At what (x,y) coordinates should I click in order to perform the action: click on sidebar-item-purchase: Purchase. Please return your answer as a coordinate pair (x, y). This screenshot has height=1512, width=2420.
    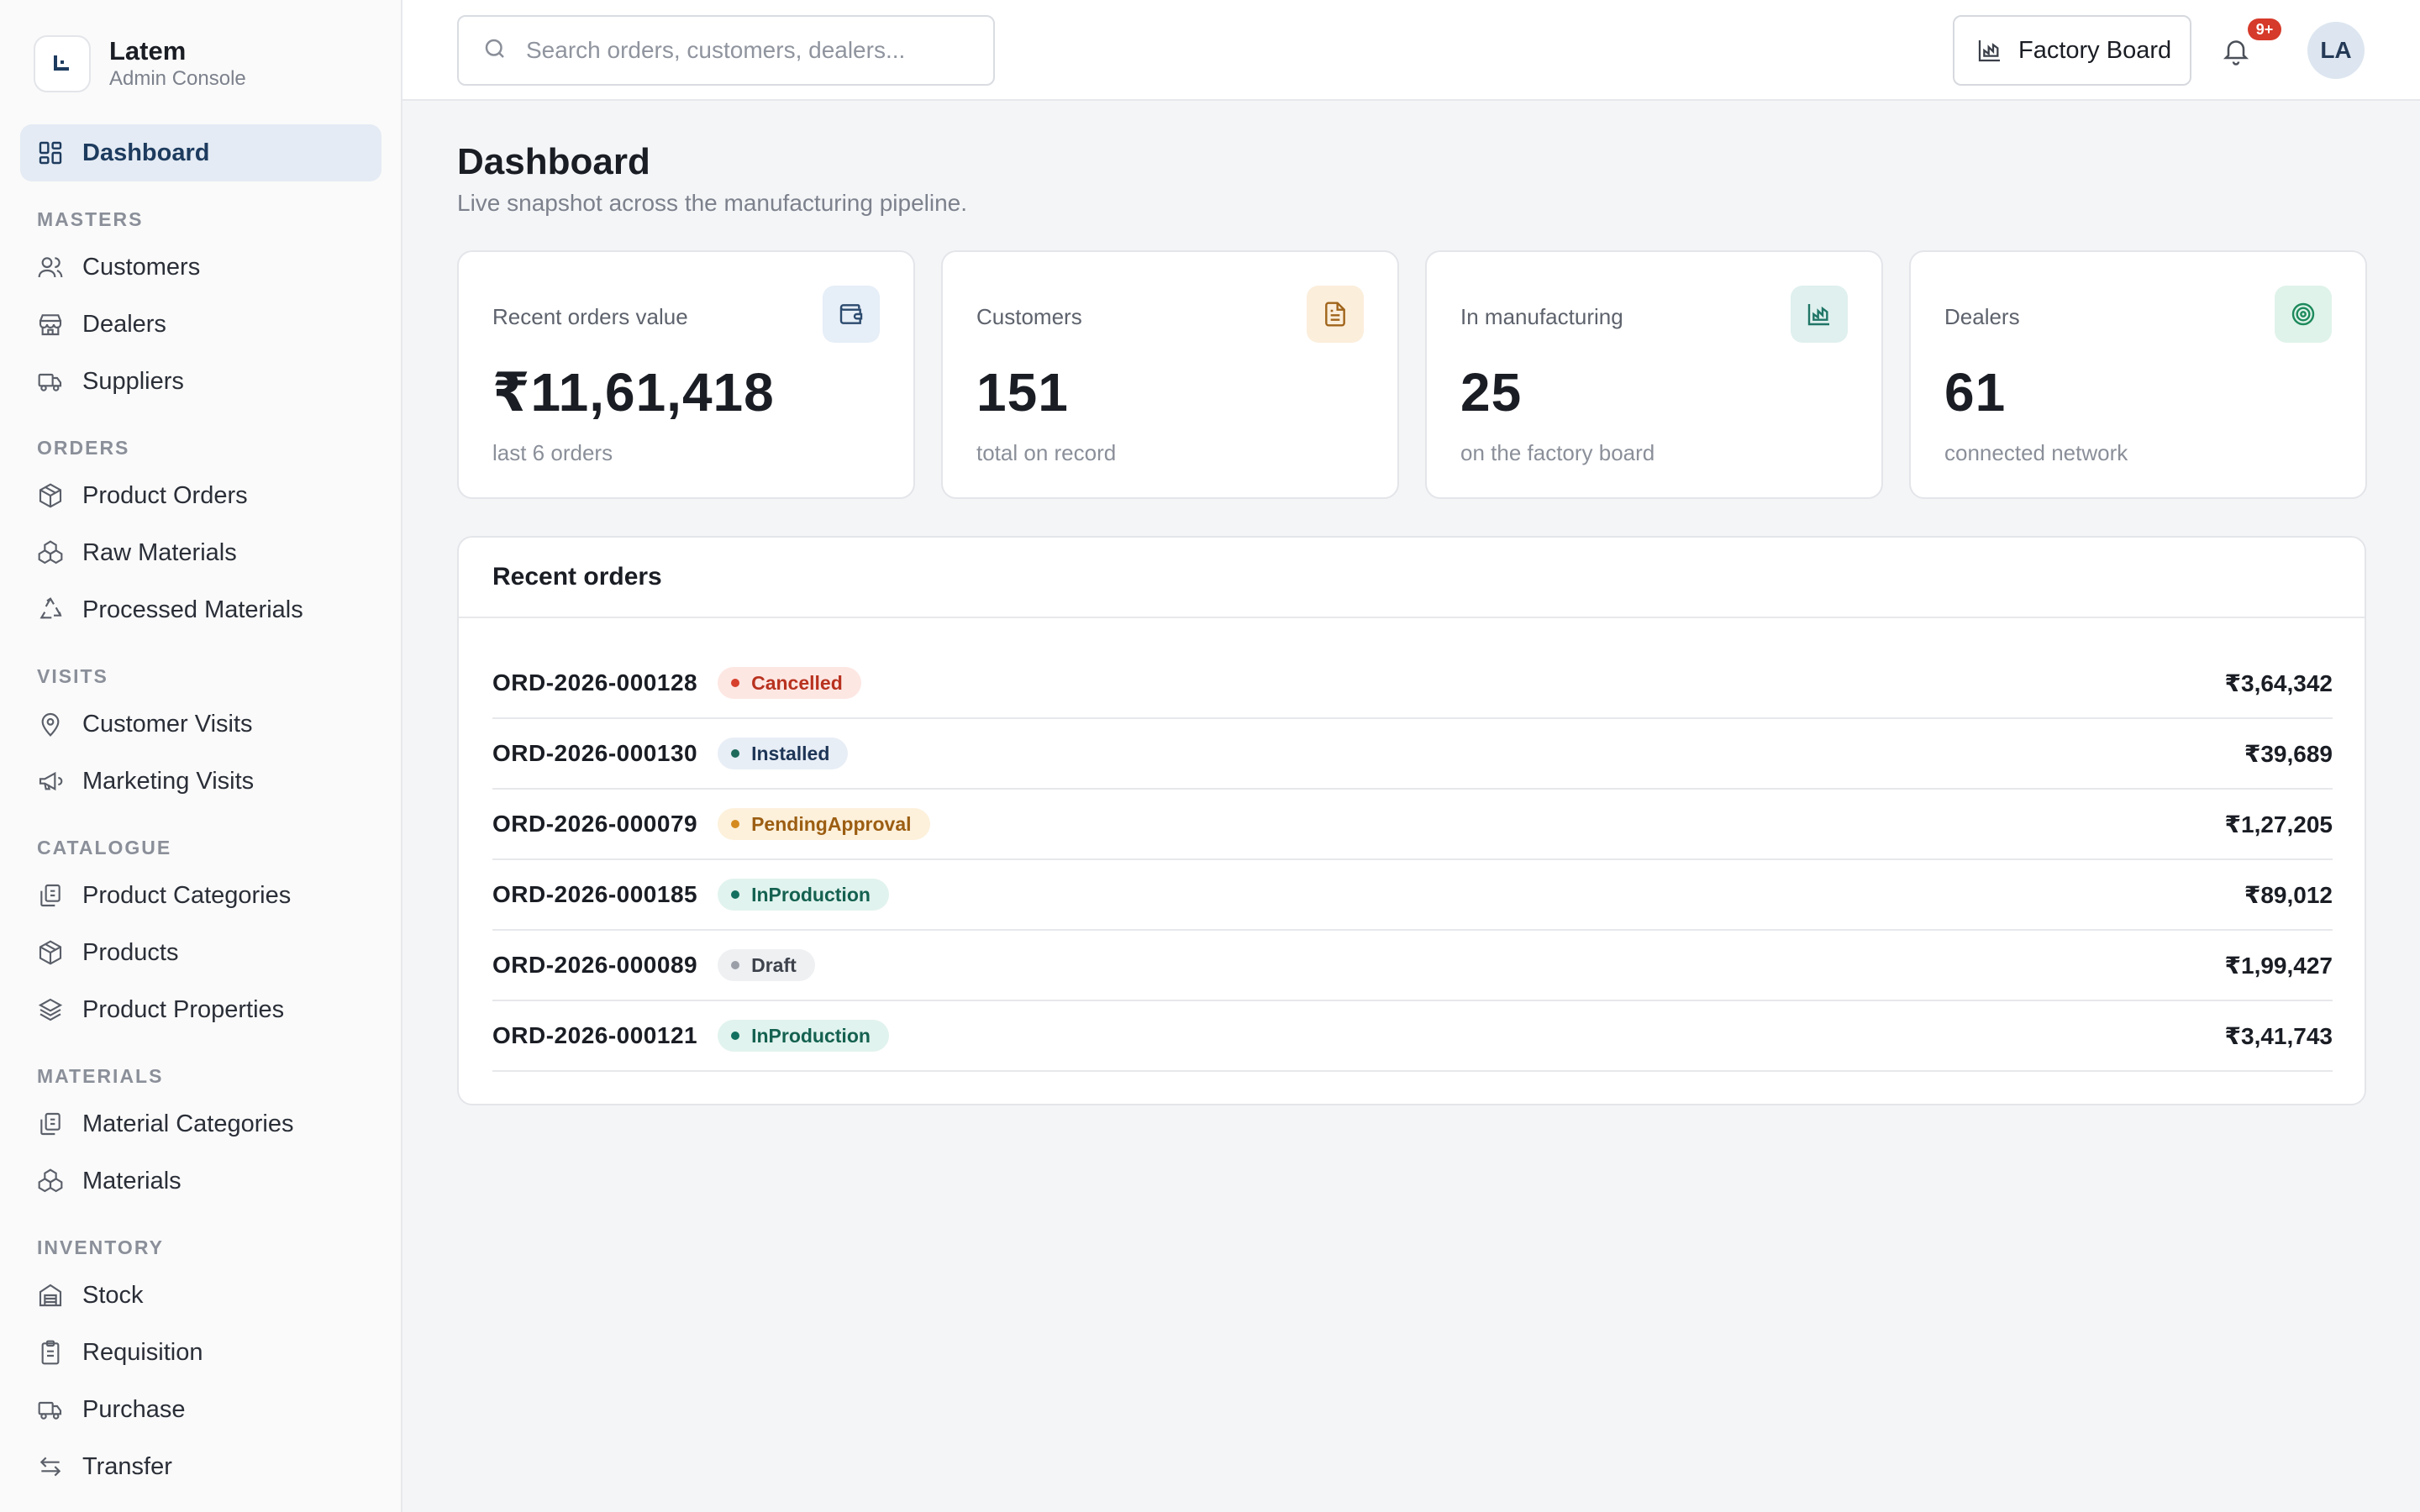
    Looking at the image, I should click on (200, 1409).